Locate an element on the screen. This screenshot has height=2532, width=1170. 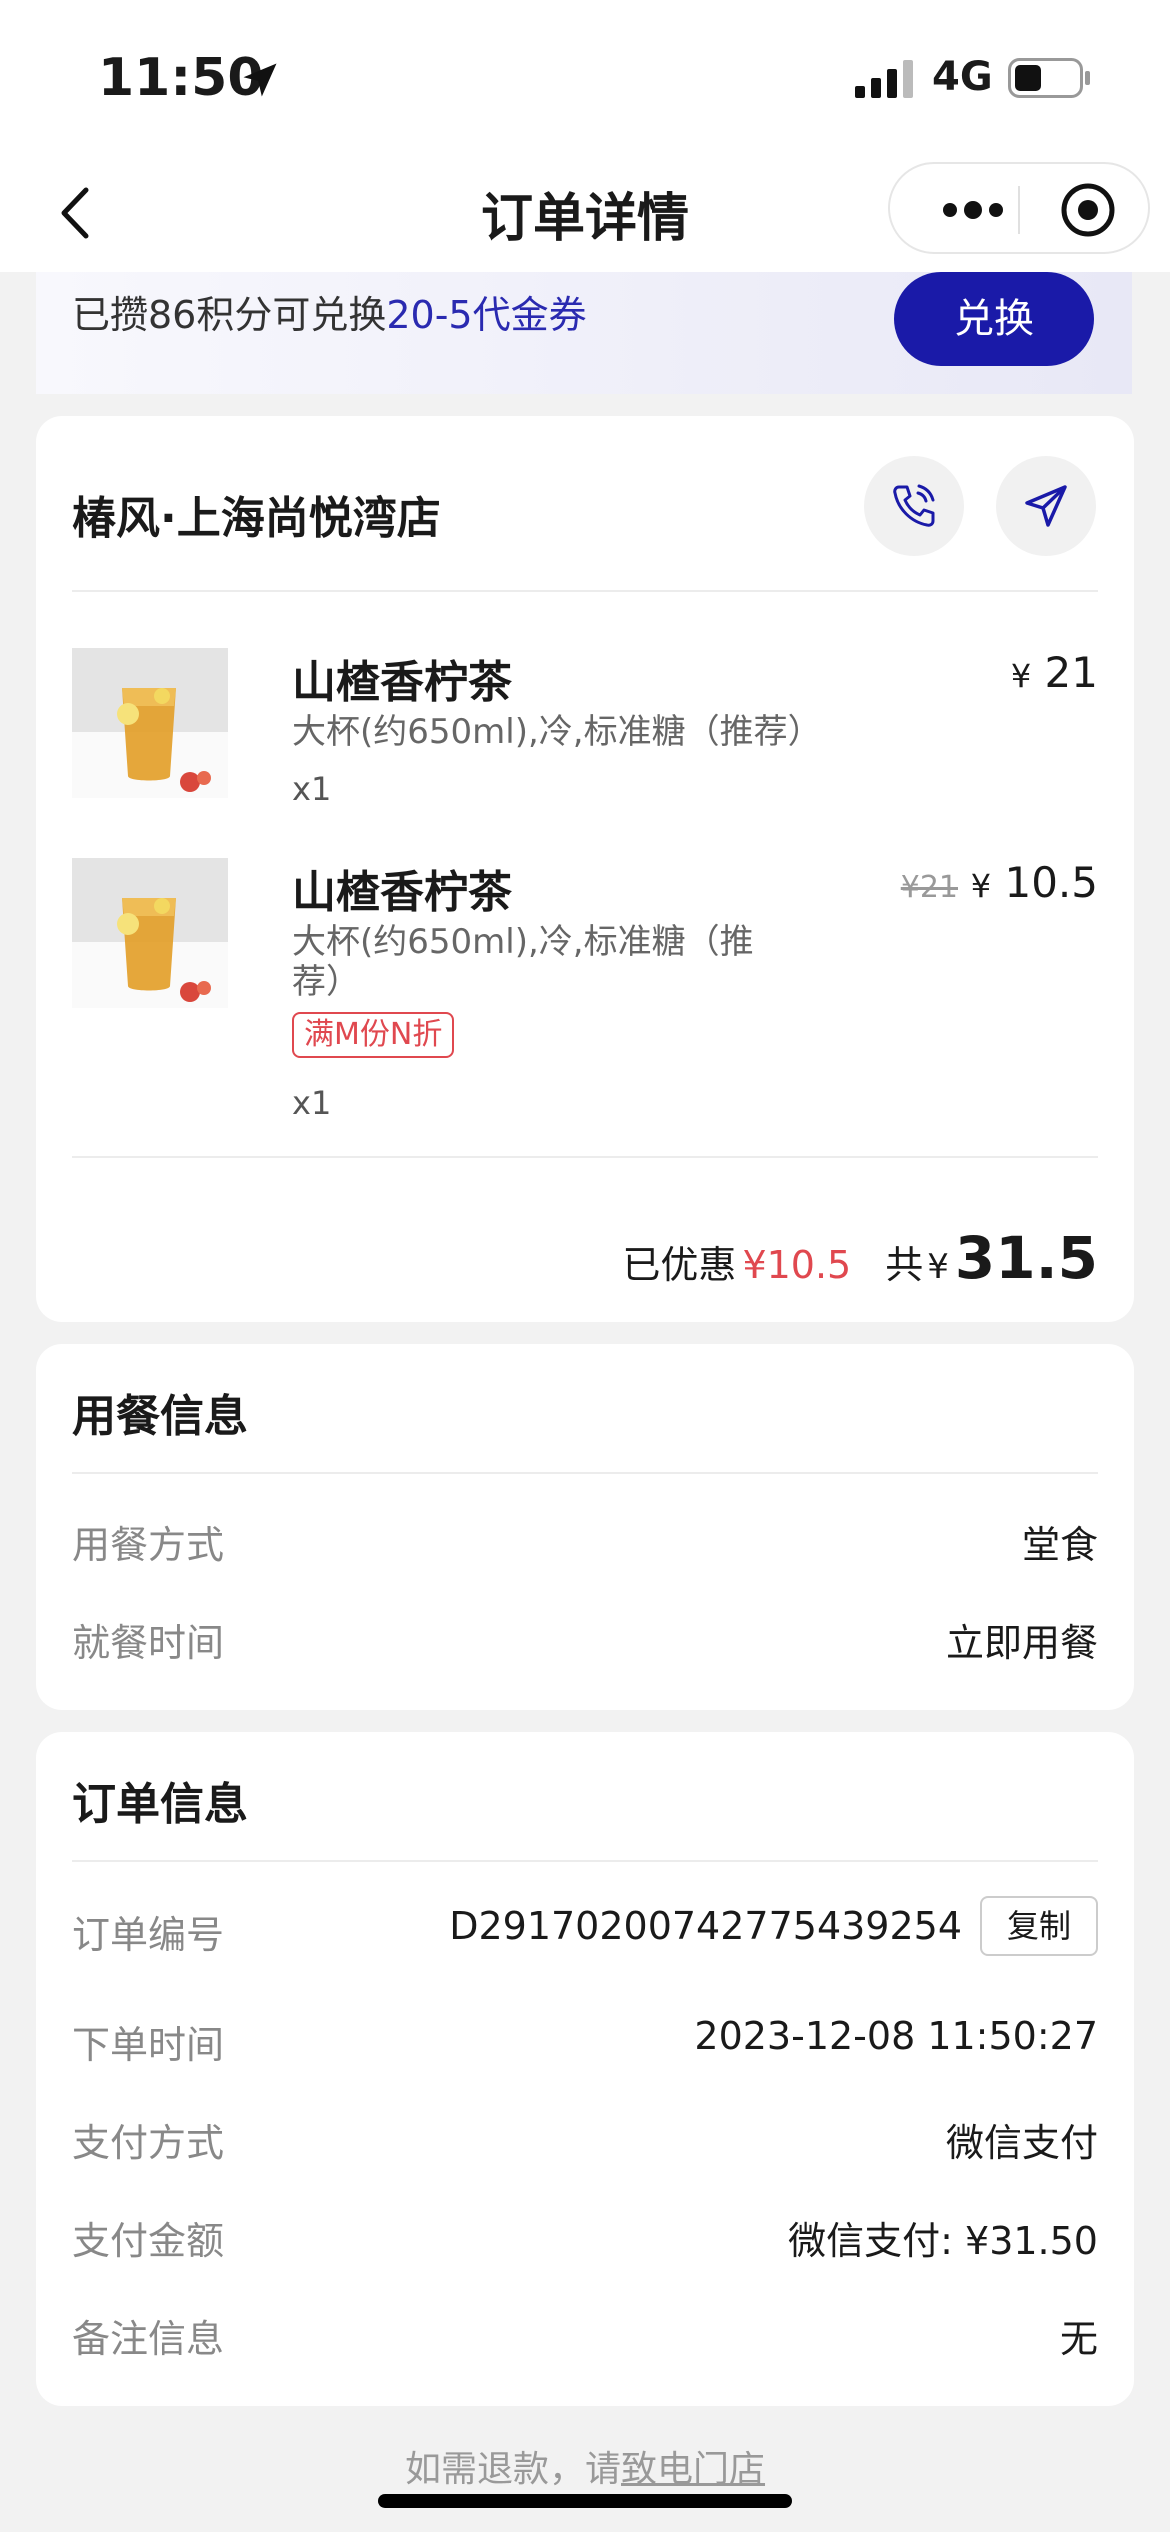
info-row: 支付方式 微信支付 is located at coordinates (585, 2138).